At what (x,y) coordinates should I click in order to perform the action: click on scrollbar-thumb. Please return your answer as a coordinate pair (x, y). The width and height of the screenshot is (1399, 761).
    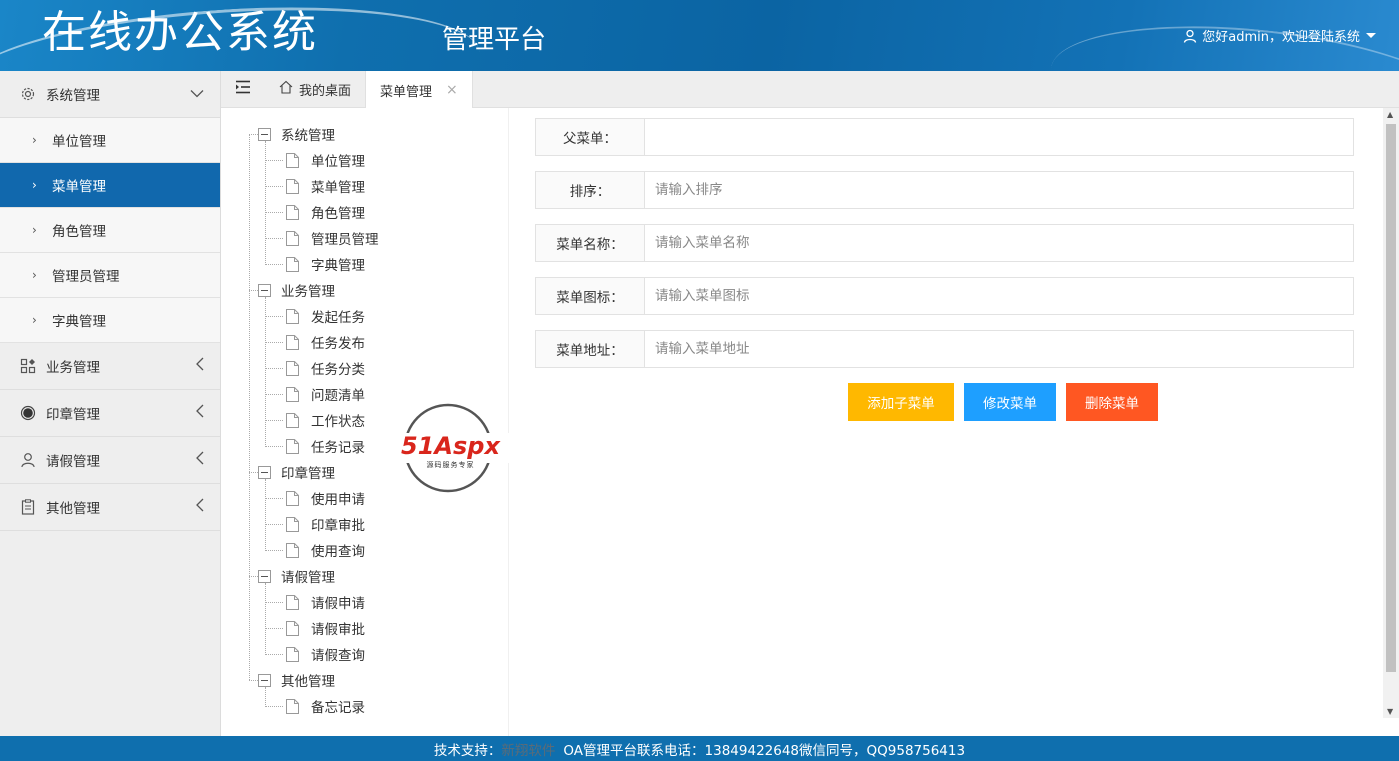
    Looking at the image, I should click on (1391, 398).